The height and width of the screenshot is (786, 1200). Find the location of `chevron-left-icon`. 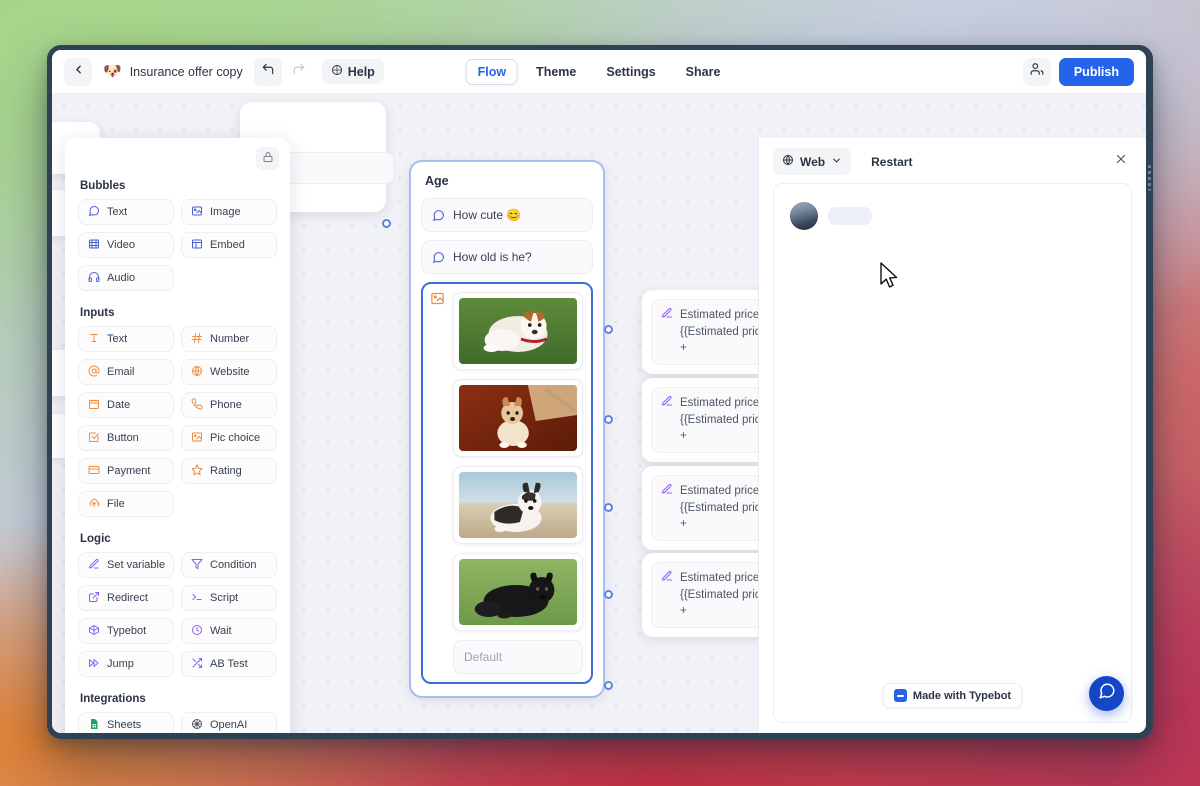

chevron-left-icon is located at coordinates (78, 72).